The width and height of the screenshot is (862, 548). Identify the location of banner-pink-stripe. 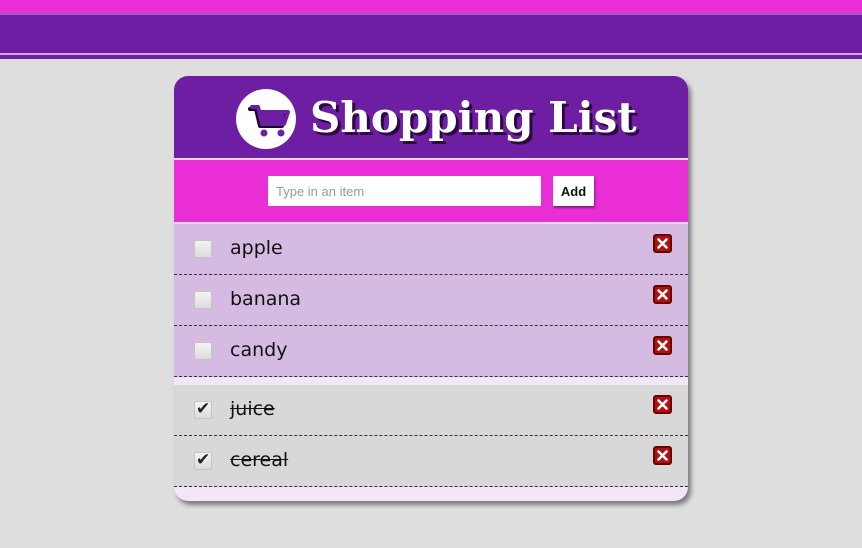
(431, 6).